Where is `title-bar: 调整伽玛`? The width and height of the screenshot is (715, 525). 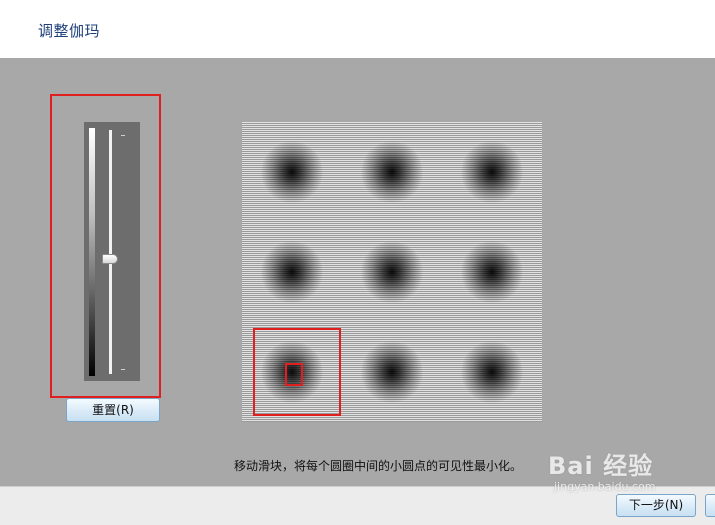
title-bar: 调整伽玛 is located at coordinates (357, 29).